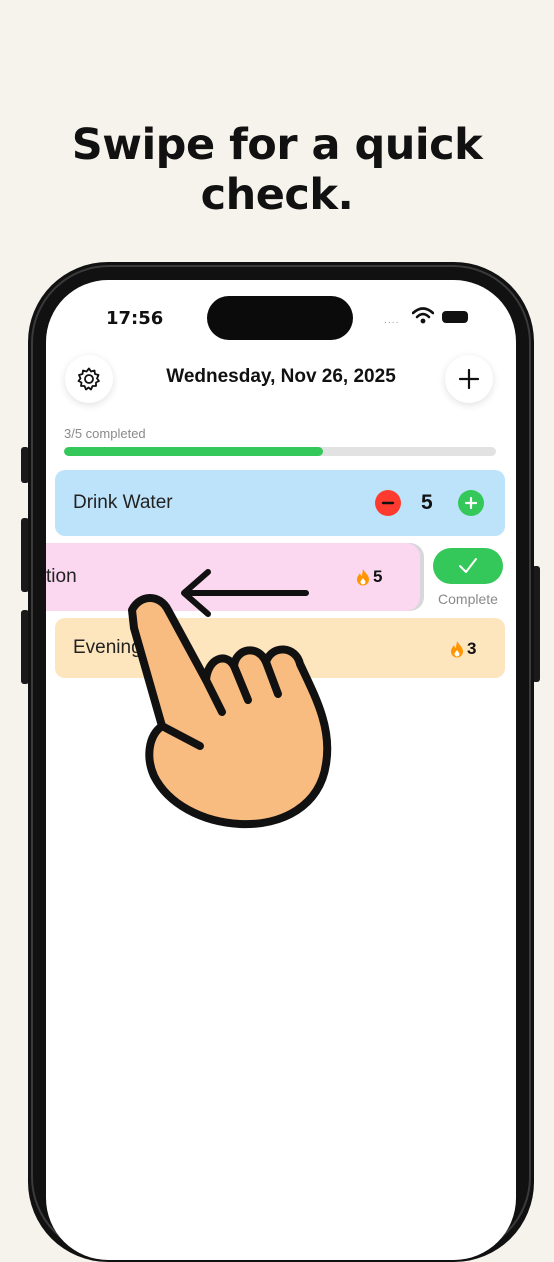 The width and height of the screenshot is (554, 1262). What do you see at coordinates (427, 502) in the screenshot?
I see `habit-count: 5` at bounding box center [427, 502].